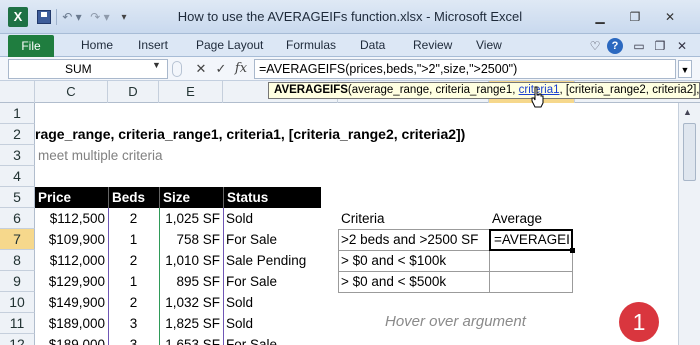 This screenshot has height=345, width=700. Describe the element at coordinates (670, 17) in the screenshot. I see `close-icon: ✕` at that location.